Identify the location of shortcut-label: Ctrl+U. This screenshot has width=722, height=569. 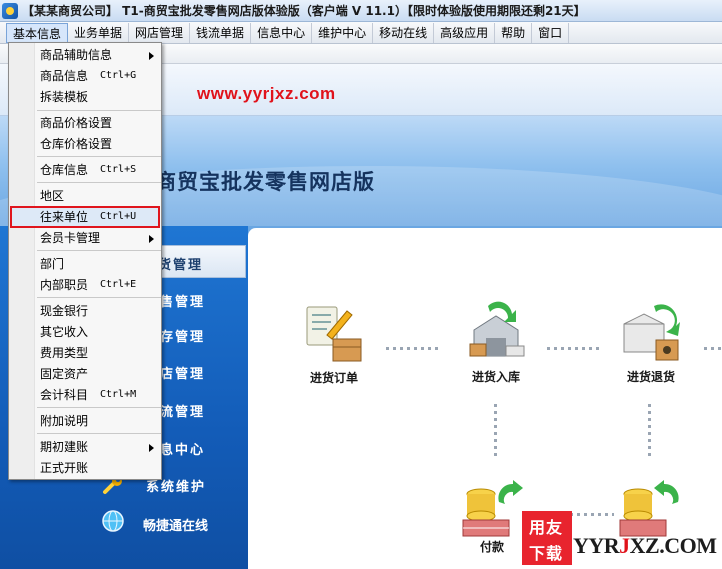
(118, 216).